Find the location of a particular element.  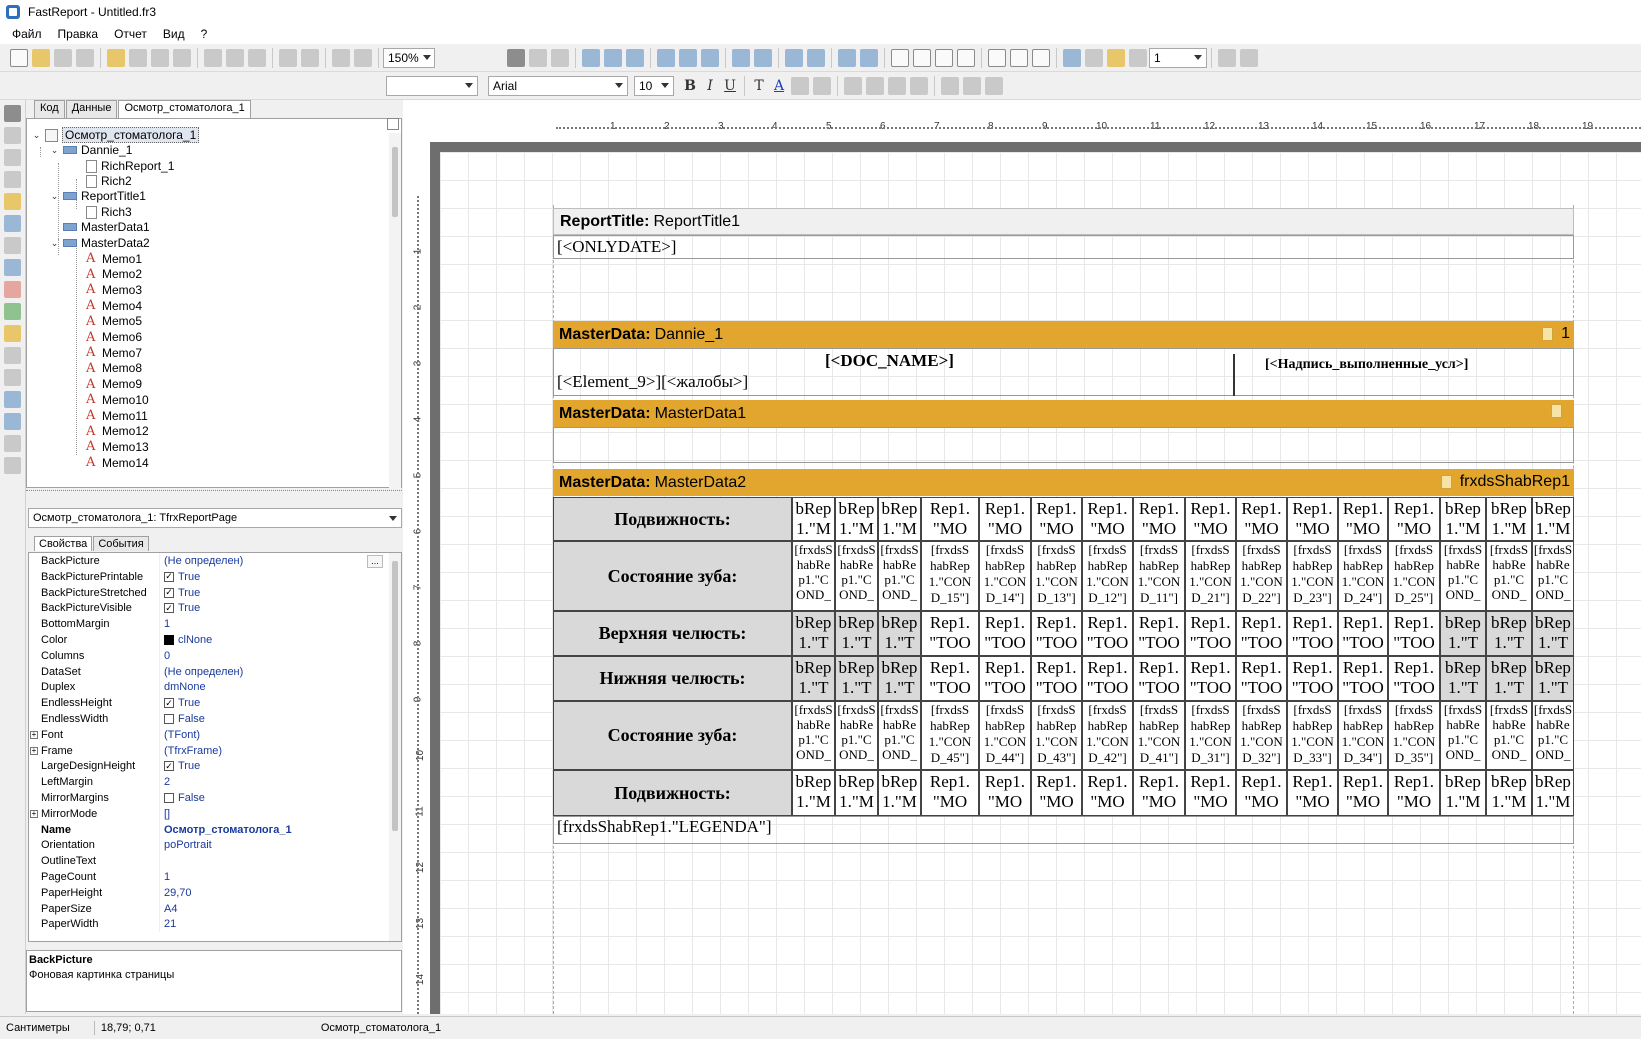

text-align-left-icon is located at coordinates (853, 85).